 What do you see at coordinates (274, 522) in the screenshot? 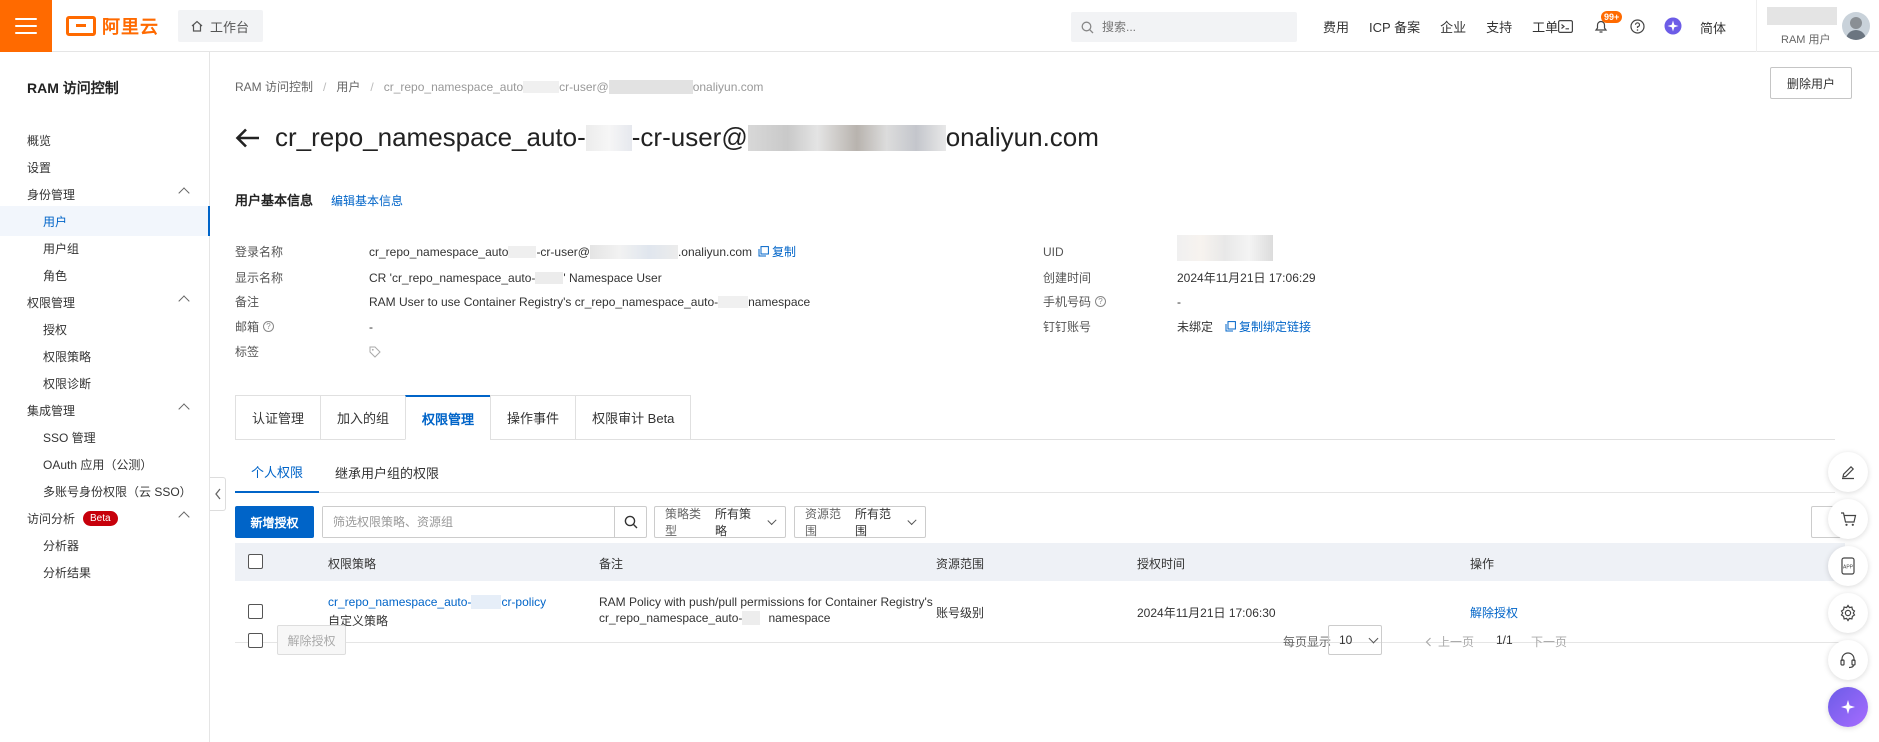
I see `add-grant-button: 新增授权` at bounding box center [274, 522].